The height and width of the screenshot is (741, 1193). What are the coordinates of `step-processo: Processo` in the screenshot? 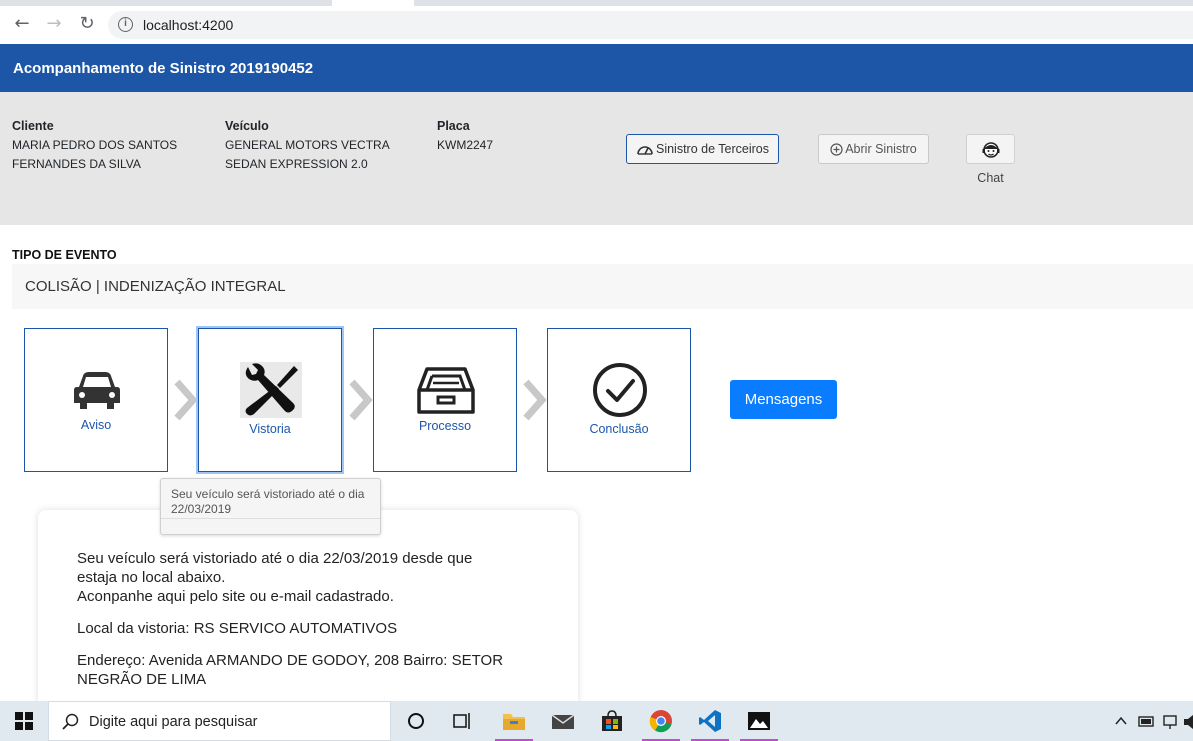 It's located at (445, 400).